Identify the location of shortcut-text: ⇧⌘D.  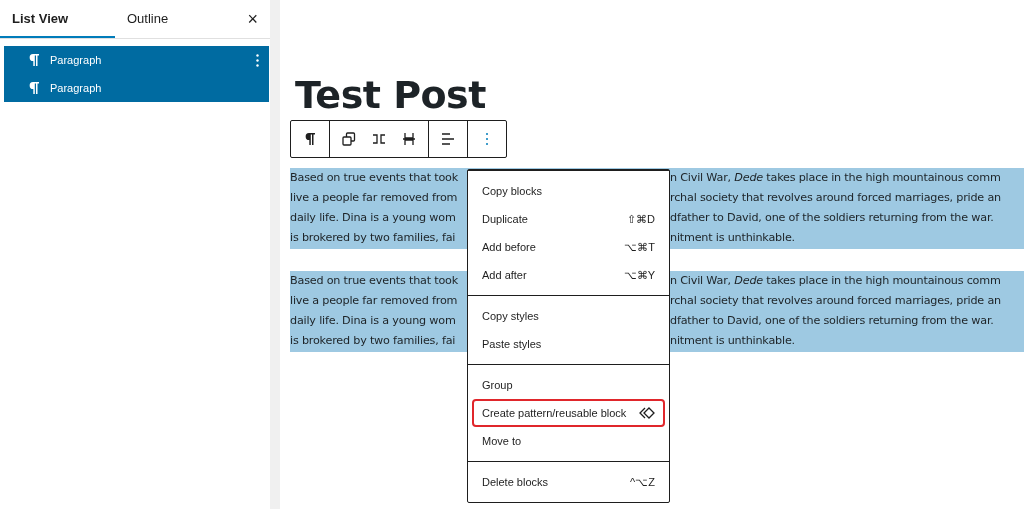
(641, 219).